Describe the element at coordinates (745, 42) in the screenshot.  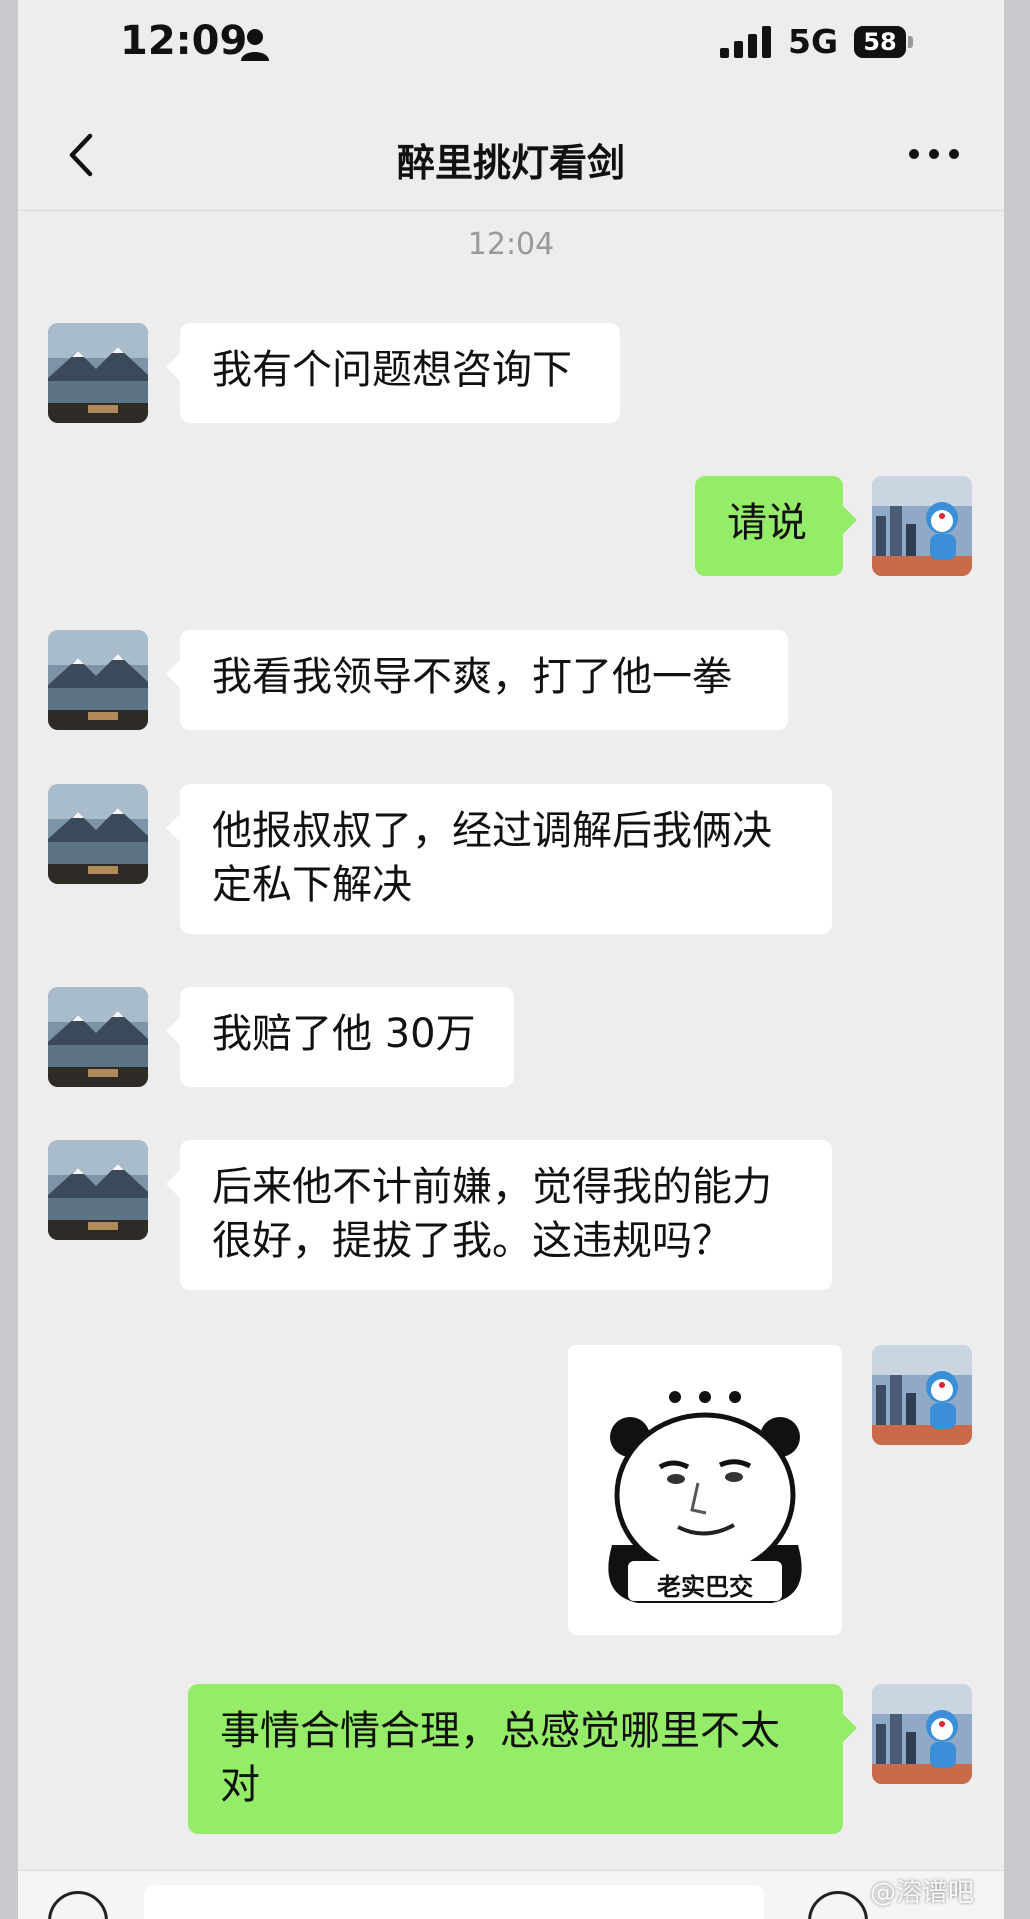
I see `signal-bars-icon` at that location.